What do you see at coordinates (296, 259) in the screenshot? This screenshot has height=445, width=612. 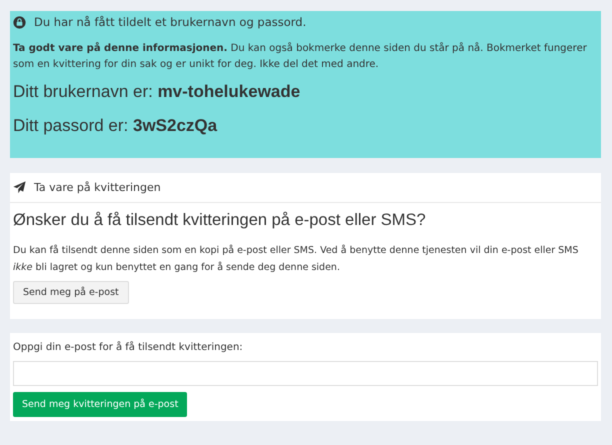 I see `card-text: Du kan få tilsendt denne siden som en kopi på e-post eller SMS. Ved å benytte denne tjenesten vil din e-post eller SMS ikke bli lagret og kun benyttet en gang for å sende deg denne siden.` at bounding box center [296, 259].